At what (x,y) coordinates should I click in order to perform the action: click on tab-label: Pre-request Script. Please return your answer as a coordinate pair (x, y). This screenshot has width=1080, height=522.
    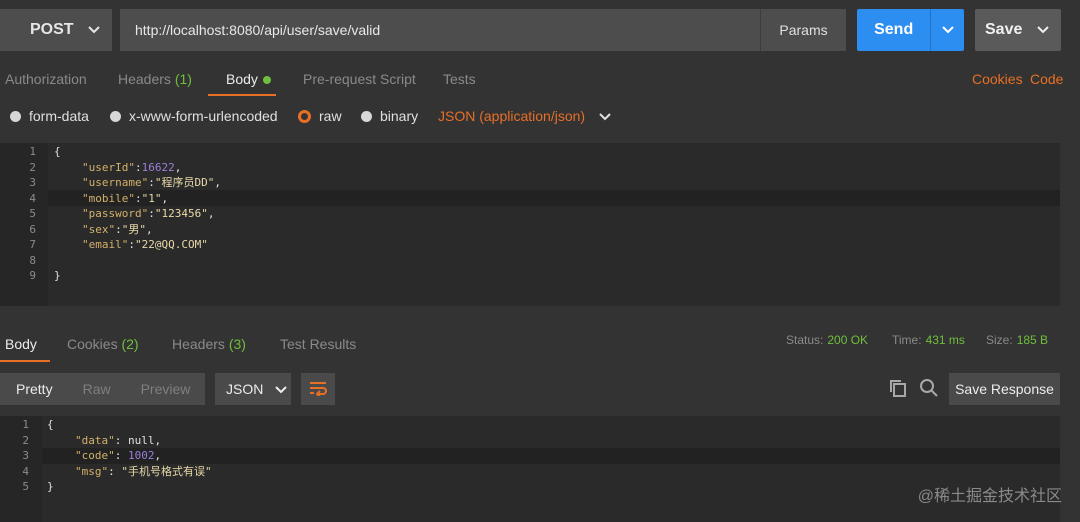
    Looking at the image, I should click on (359, 79).